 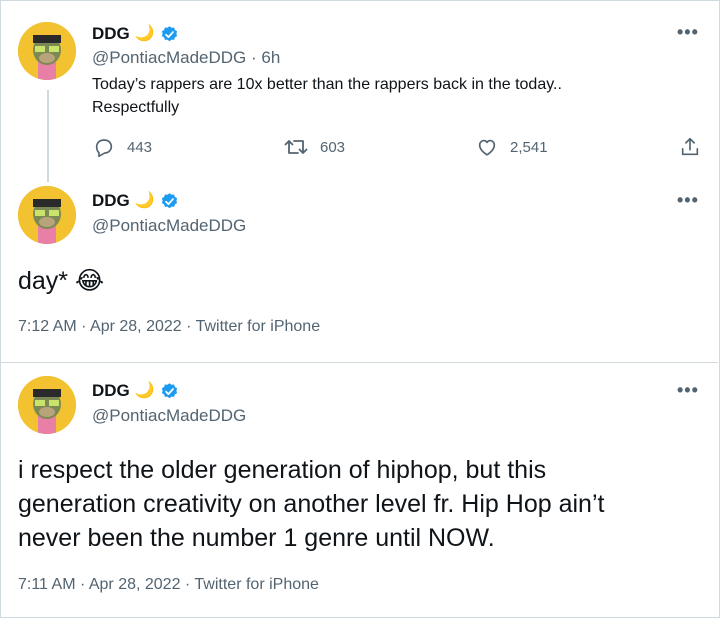 I want to click on thread-connector-line, so click(x=48, y=136).